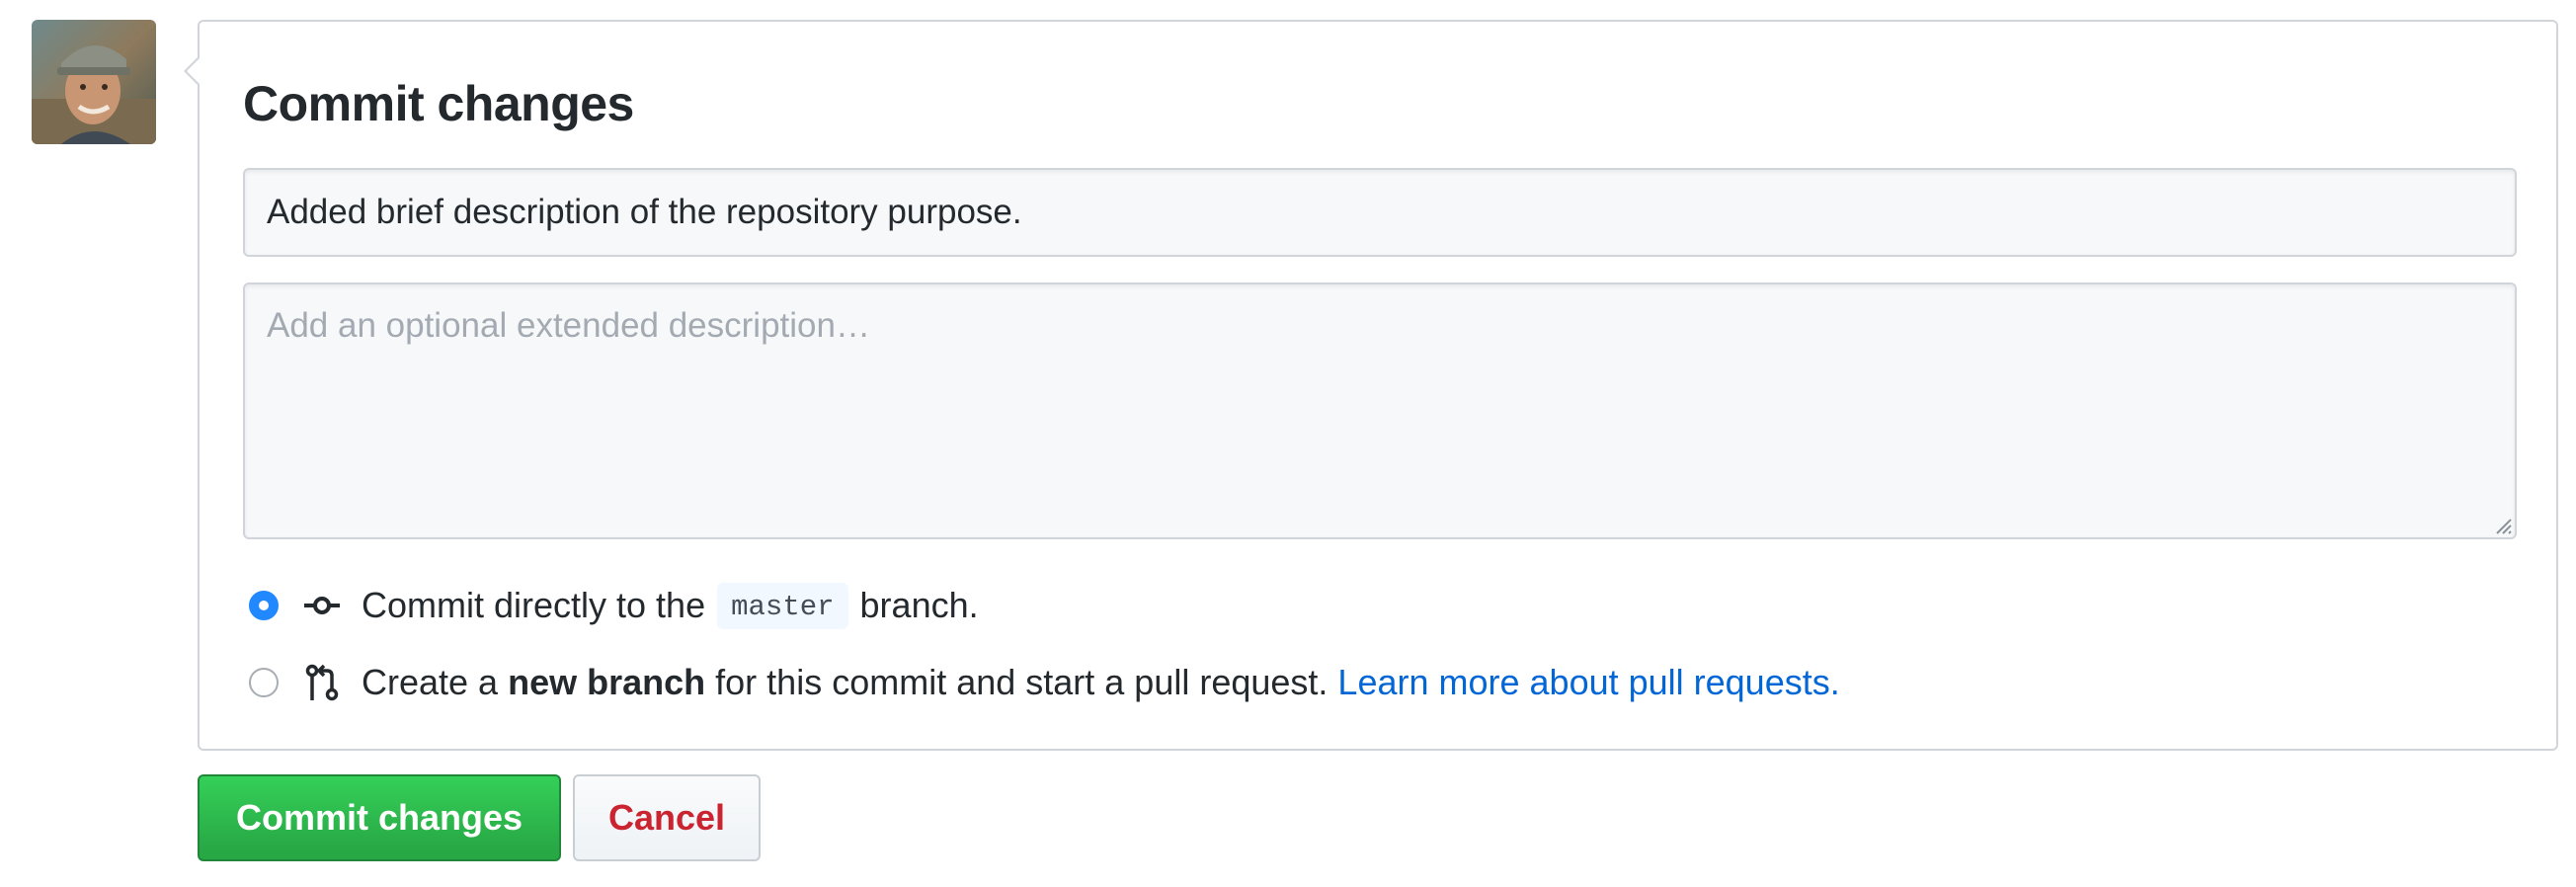 The image size is (2576, 887). I want to click on resize-grip-icon, so click(2503, 525).